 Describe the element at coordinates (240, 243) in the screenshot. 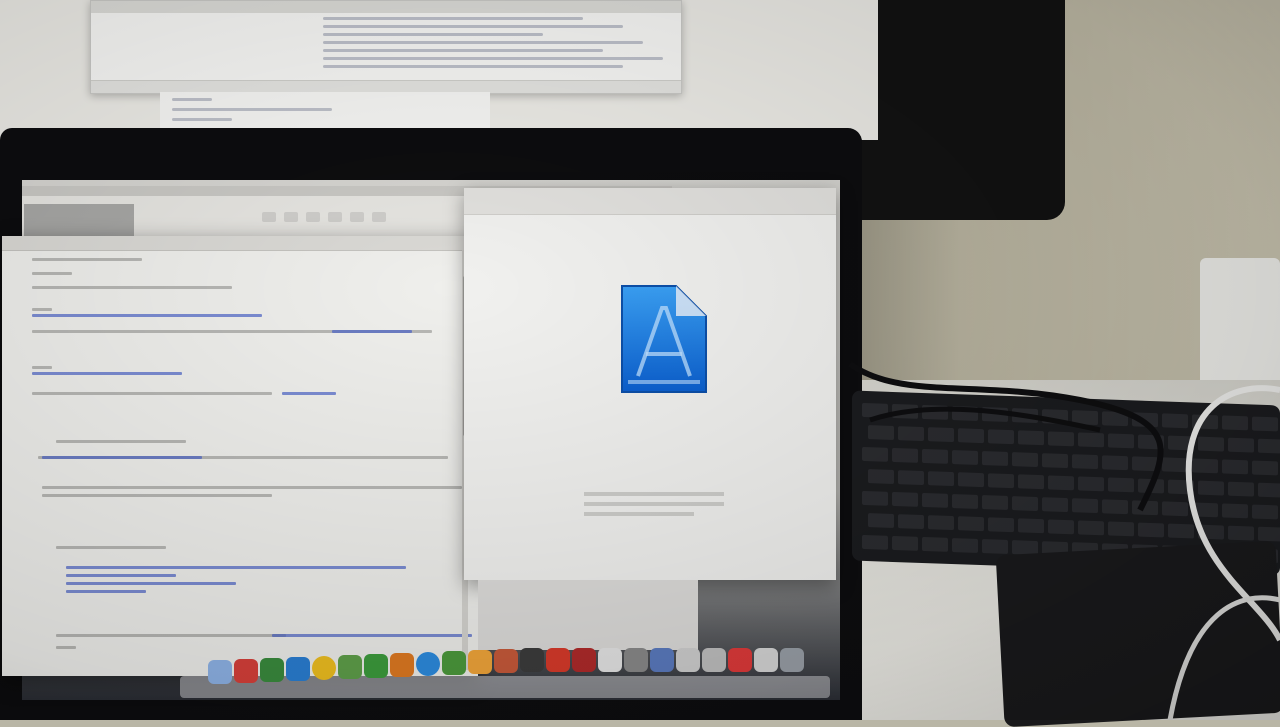

I see `editor-titlebar` at that location.